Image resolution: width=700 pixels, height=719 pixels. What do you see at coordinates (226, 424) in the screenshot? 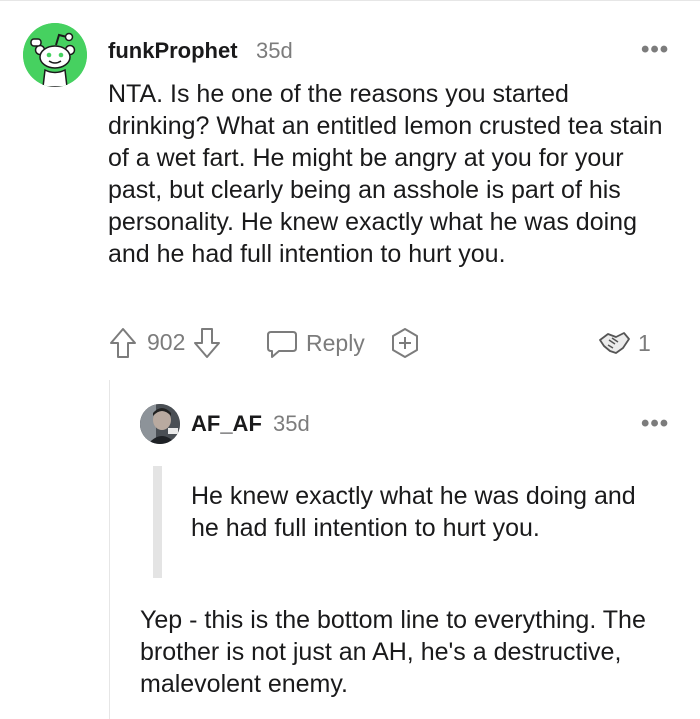
I see `reply-username: AF_AF` at bounding box center [226, 424].